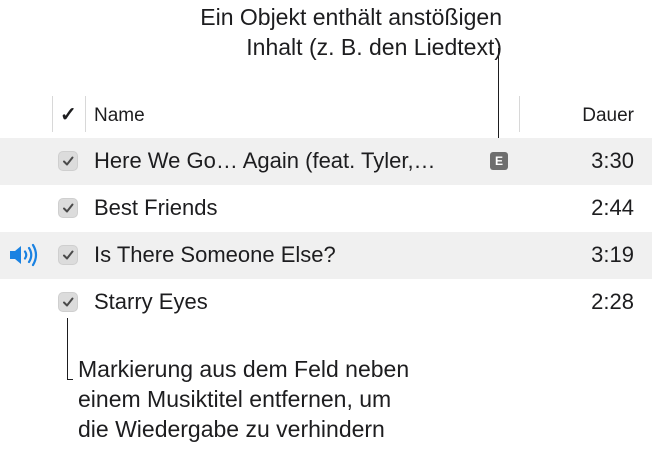 Image resolution: width=652 pixels, height=460 pixels. What do you see at coordinates (374, 47) in the screenshot?
I see `callout-text-line: Inhalt (z. B. den Liedtext)` at bounding box center [374, 47].